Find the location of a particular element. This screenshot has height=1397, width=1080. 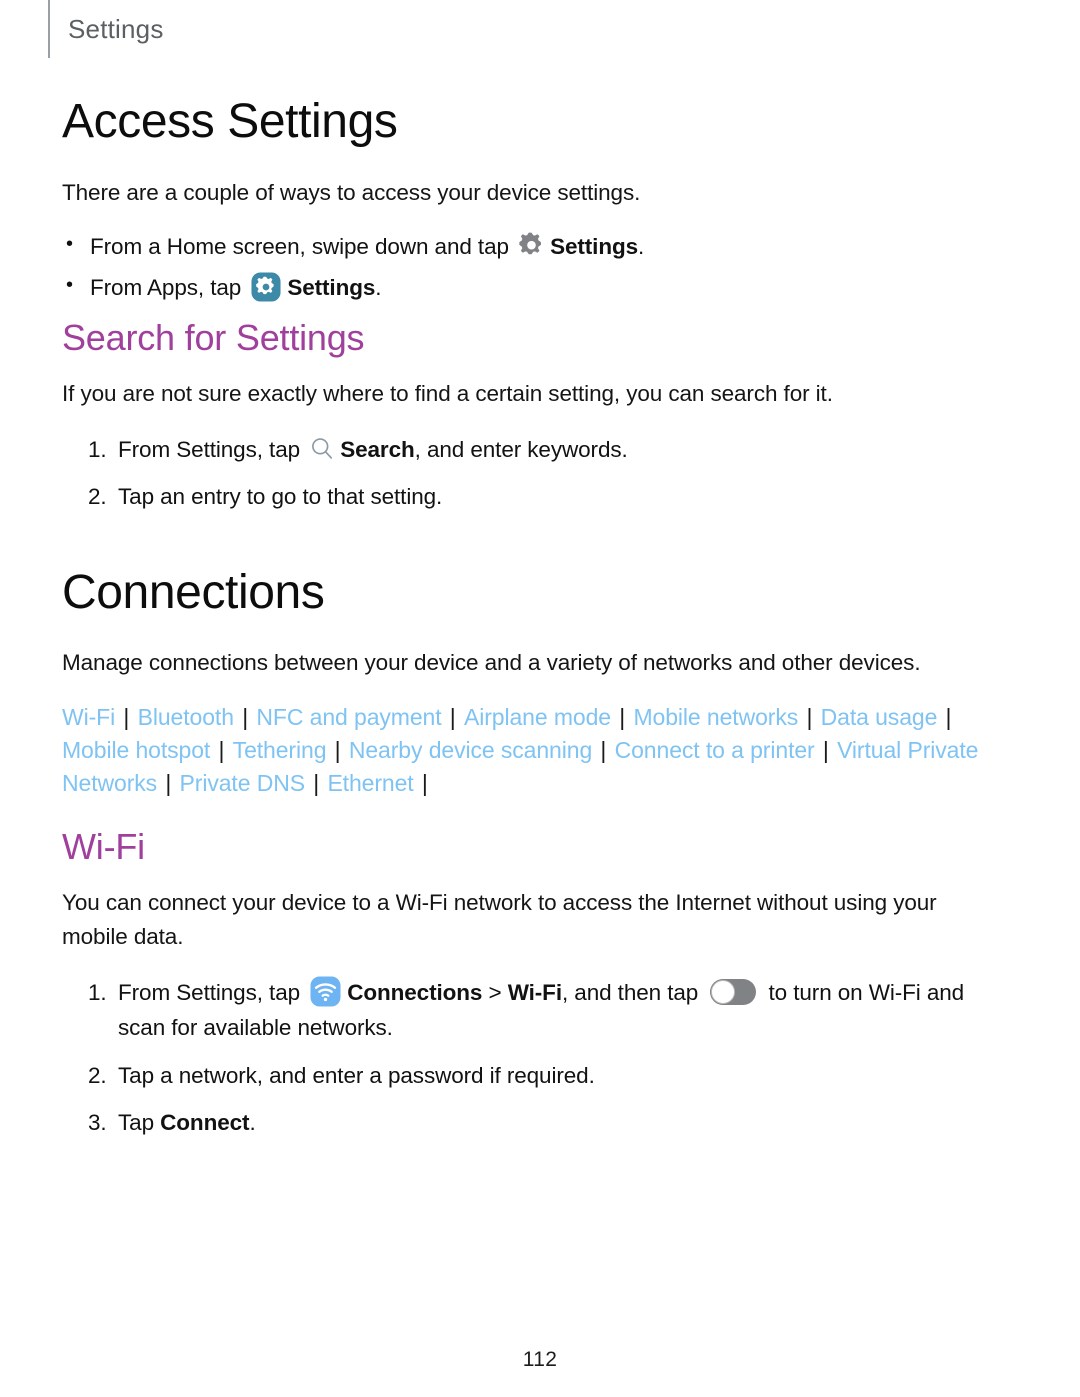

step-text: Tap an entry to go to that setting. is located at coordinates (280, 497).